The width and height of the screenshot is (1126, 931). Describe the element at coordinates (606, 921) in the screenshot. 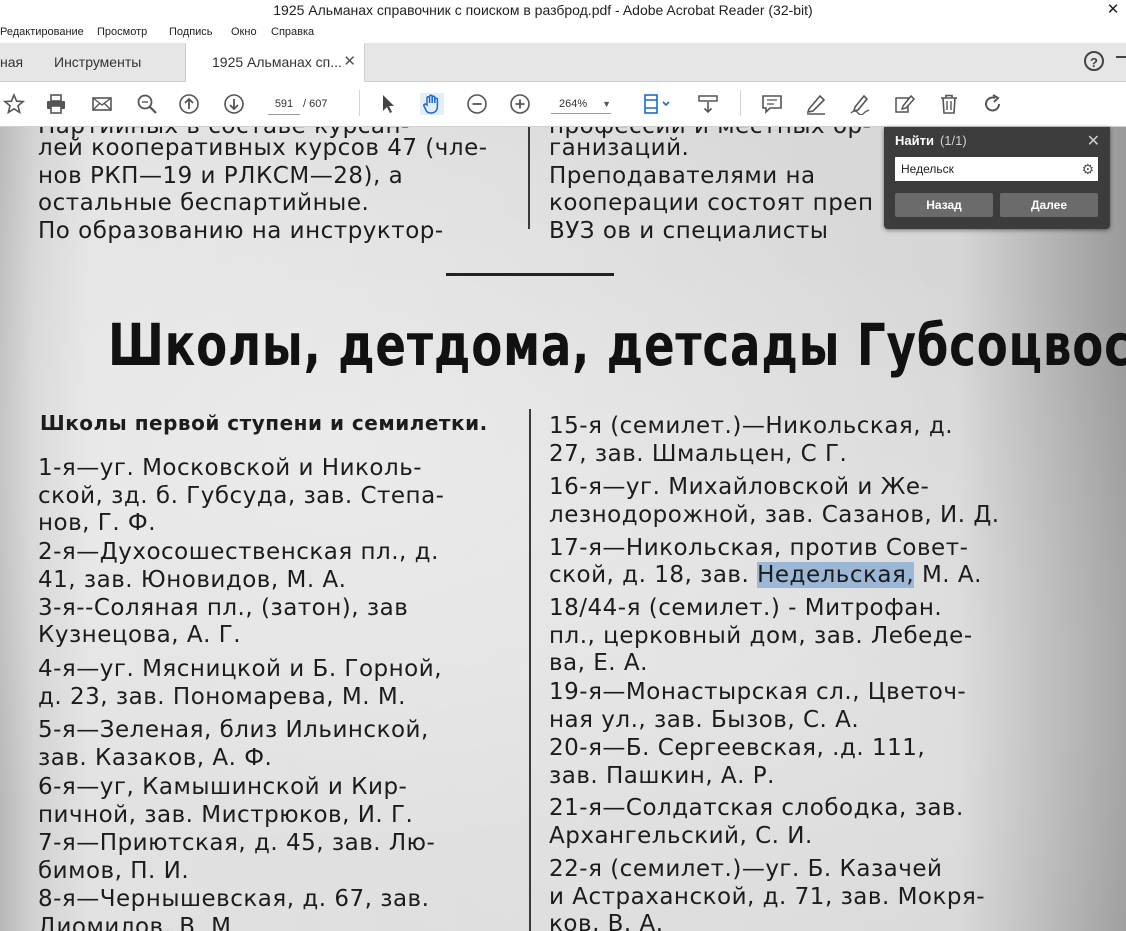

I see `doc-line: ков, В. А.` at that location.